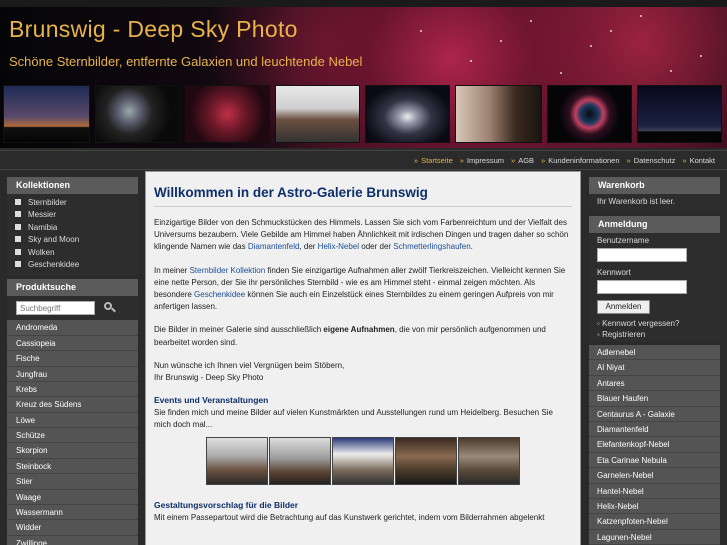  Describe the element at coordinates (623, 307) in the screenshot. I see `login-button: Anmelden` at that location.